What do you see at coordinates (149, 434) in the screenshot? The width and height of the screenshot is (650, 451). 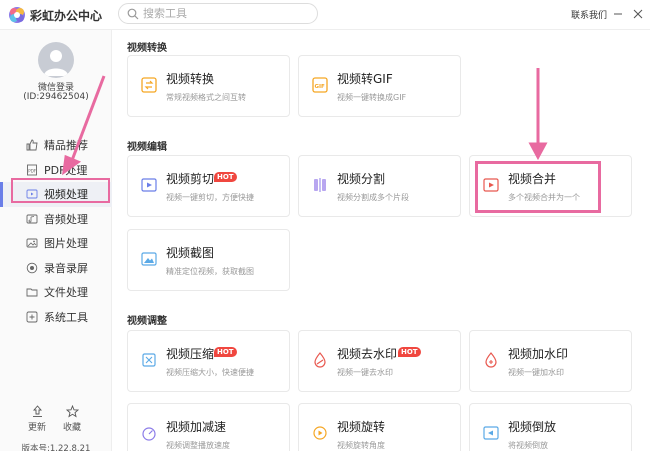 I see `speed-icon` at bounding box center [149, 434].